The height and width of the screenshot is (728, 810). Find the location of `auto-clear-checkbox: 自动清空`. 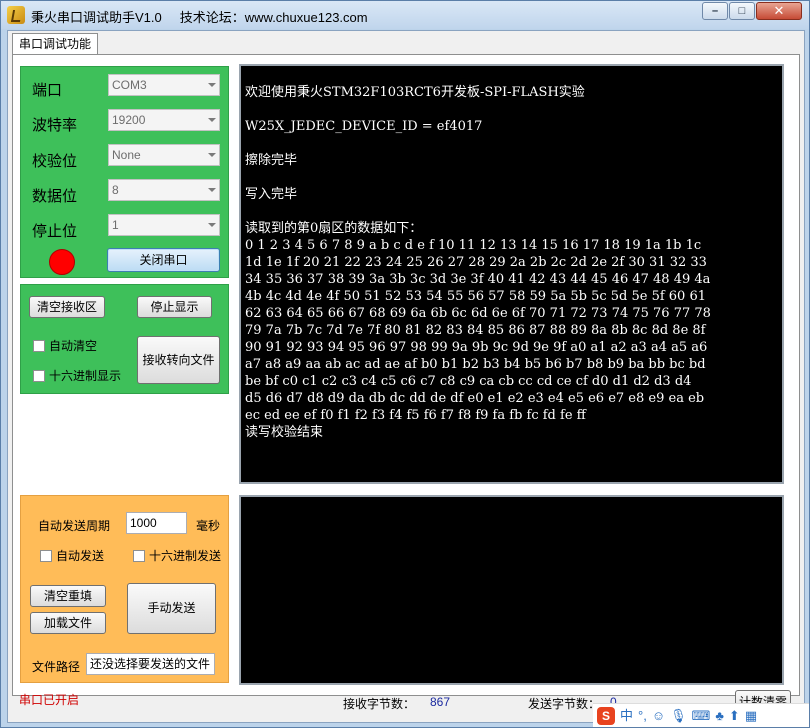

auto-clear-checkbox: 自动清空 is located at coordinates (65, 345).